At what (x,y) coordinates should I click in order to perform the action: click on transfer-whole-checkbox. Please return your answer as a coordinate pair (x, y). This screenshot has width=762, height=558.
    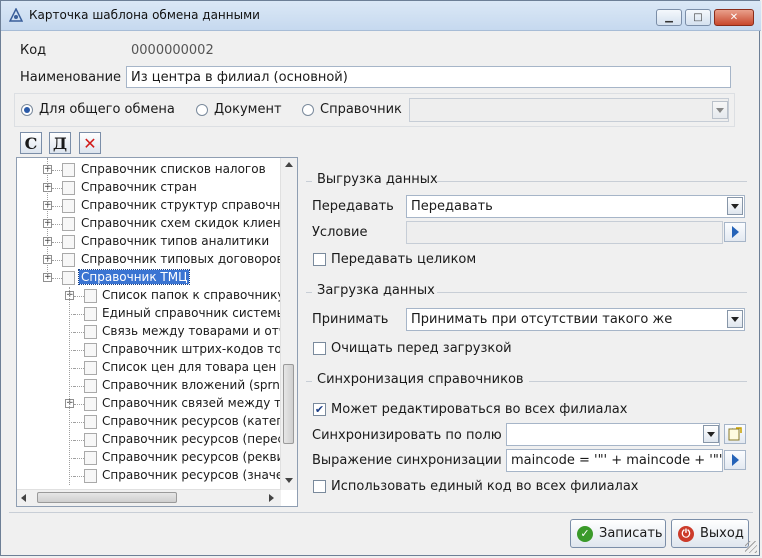
    Looking at the image, I should click on (319, 259).